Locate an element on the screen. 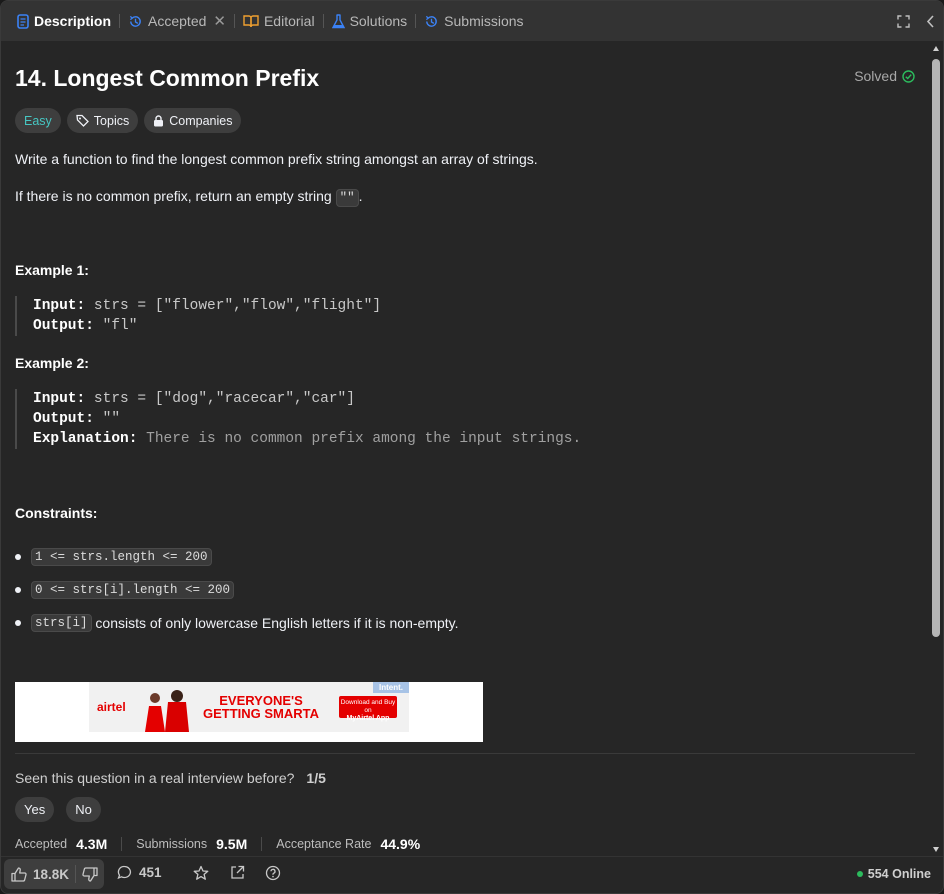 The width and height of the screenshot is (944, 894). book-icon is located at coordinates (251, 21).